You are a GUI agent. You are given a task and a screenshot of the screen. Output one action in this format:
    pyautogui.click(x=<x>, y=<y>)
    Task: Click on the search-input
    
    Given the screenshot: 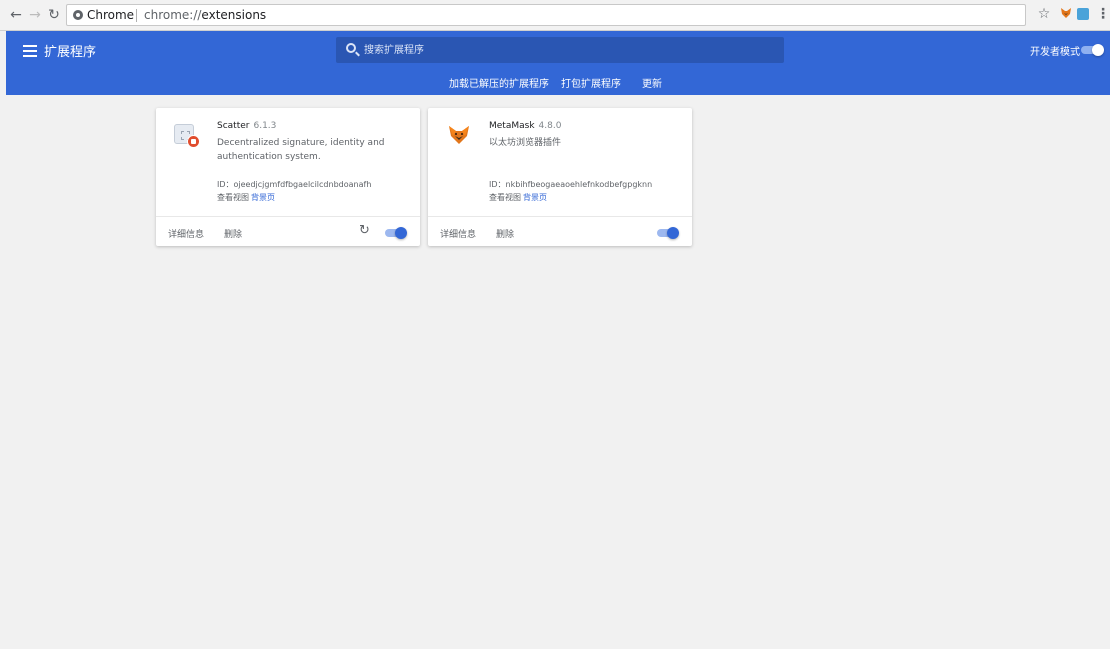 What is the action you would take?
    pyautogui.click(x=564, y=50)
    